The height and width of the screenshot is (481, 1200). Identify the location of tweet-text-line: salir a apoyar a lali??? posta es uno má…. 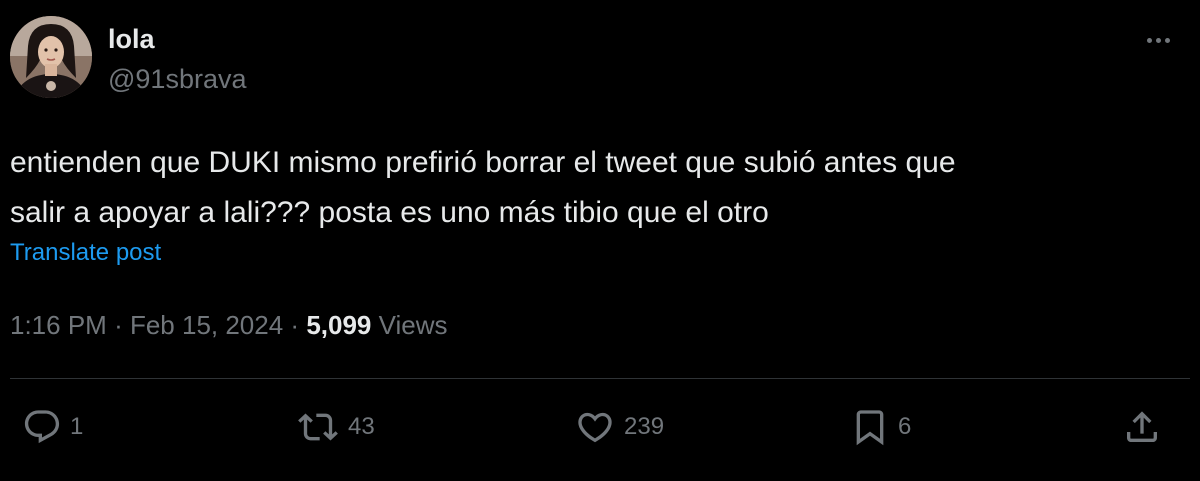
(389, 212).